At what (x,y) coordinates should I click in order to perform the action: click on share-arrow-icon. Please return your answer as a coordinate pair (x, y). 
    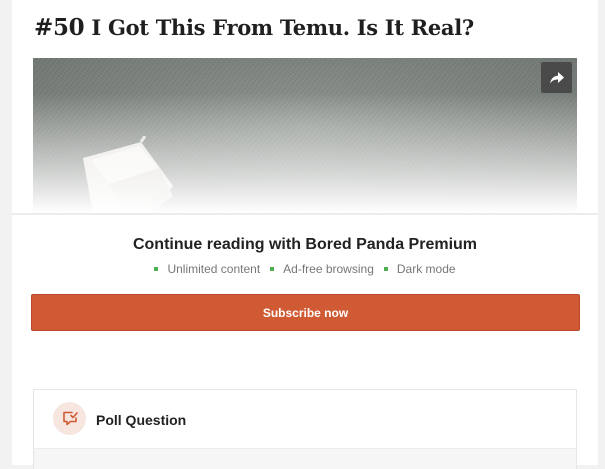
    Looking at the image, I should click on (556, 77).